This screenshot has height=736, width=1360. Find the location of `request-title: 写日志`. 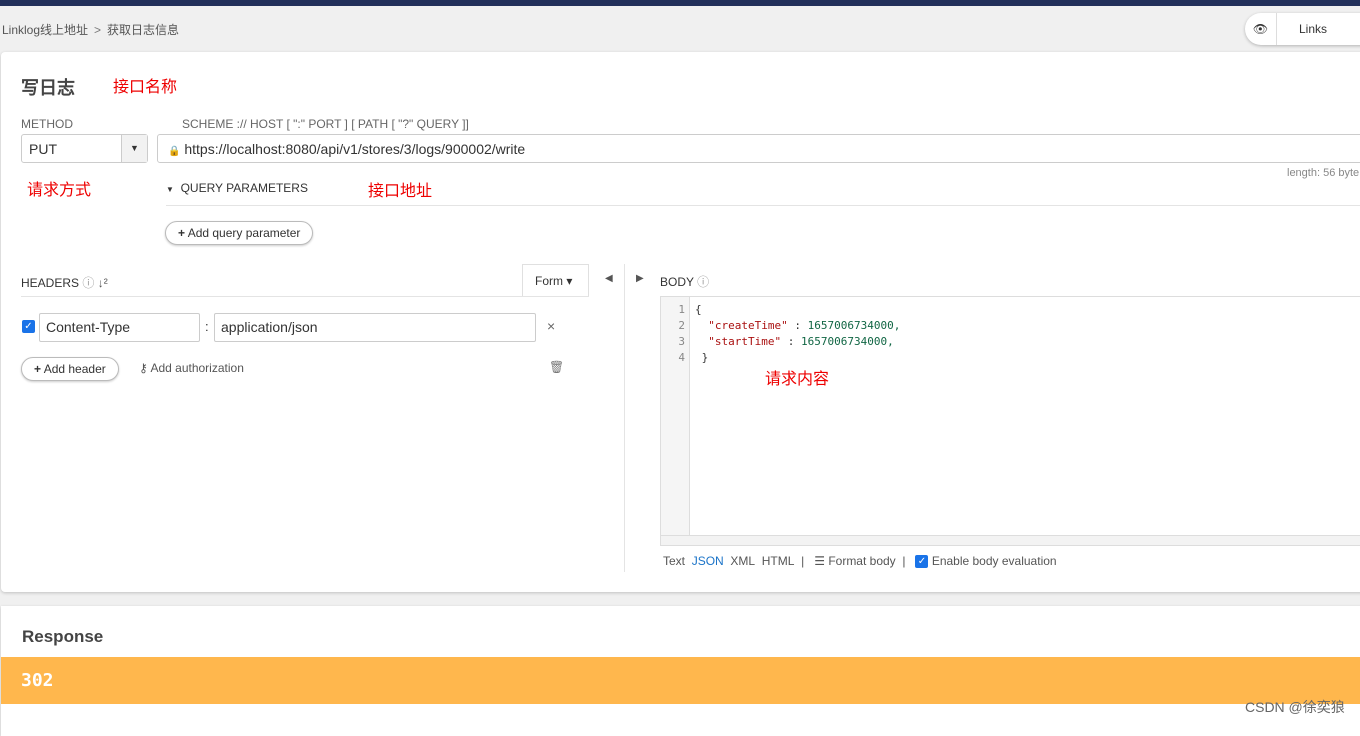

request-title: 写日志 is located at coordinates (48, 88).